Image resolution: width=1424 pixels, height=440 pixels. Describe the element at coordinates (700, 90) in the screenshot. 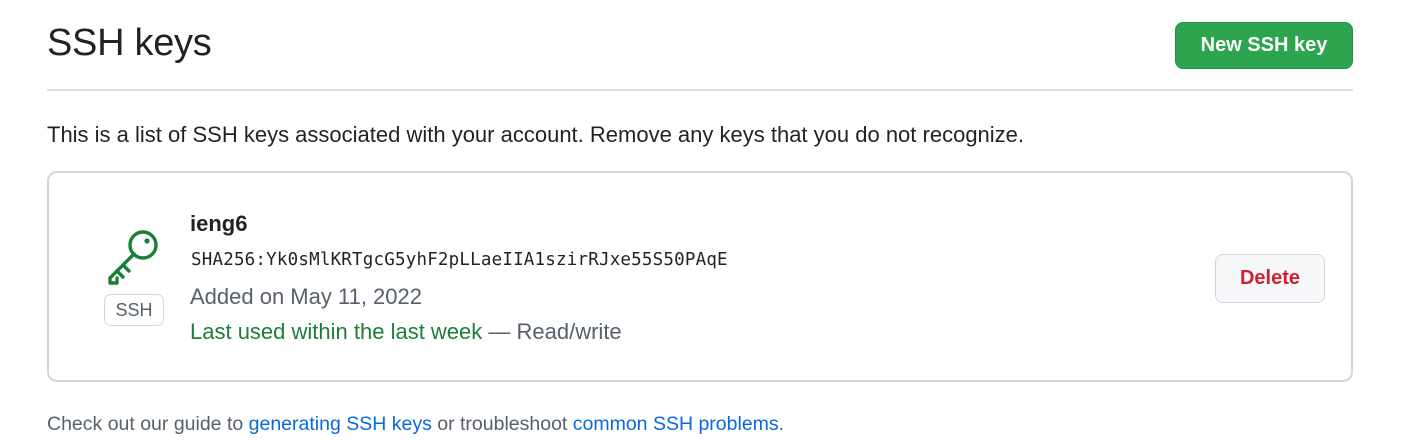

I see `header-divider` at that location.